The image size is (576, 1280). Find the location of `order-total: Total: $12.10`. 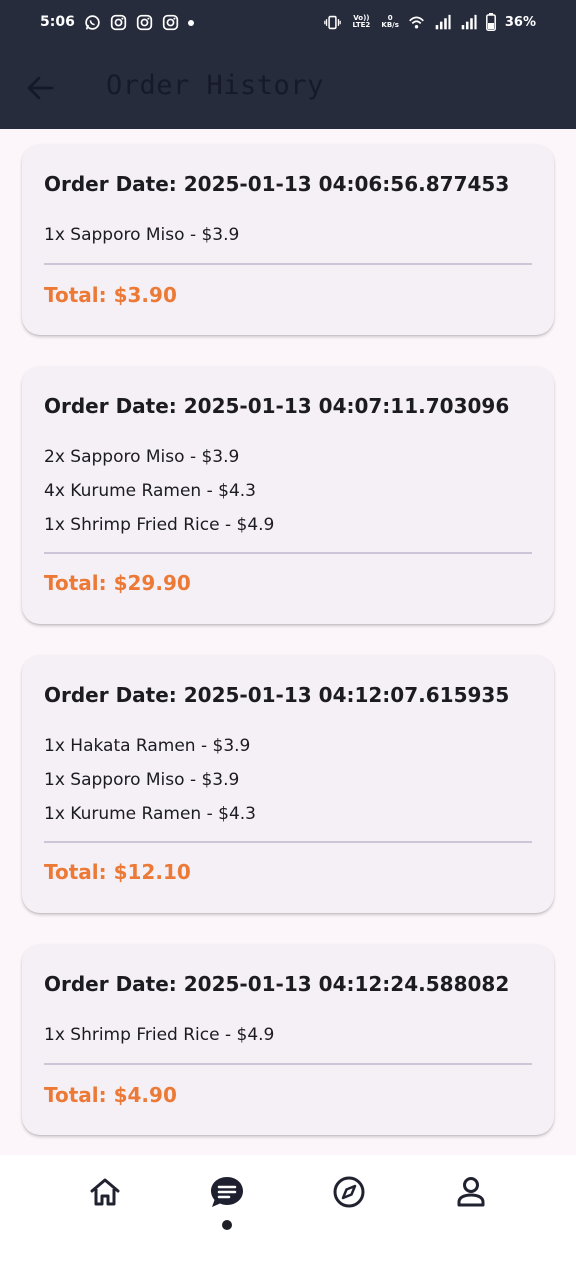

order-total: Total: $12.10 is located at coordinates (117, 872).